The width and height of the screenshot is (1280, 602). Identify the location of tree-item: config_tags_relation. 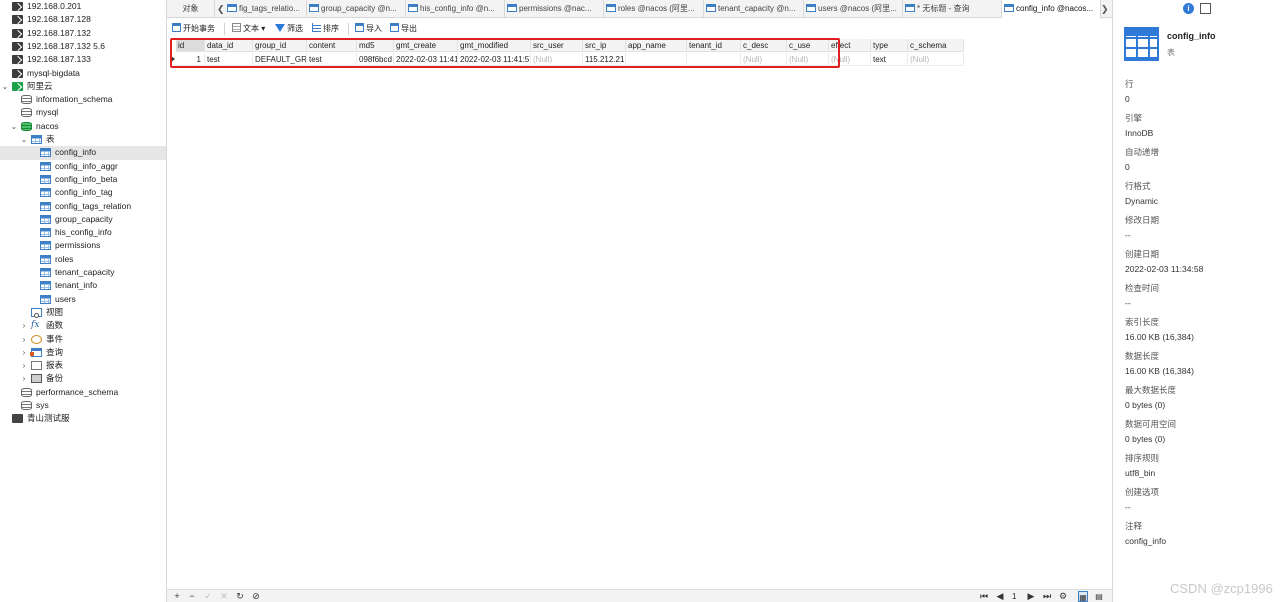
(83, 206).